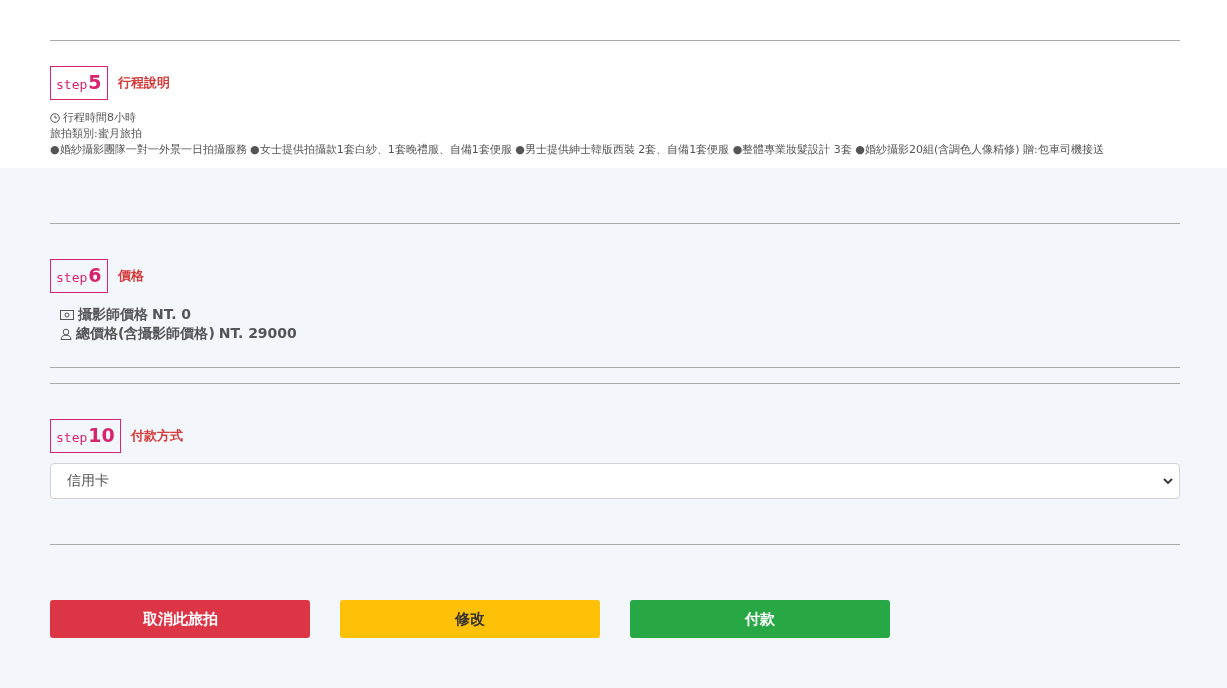  Describe the element at coordinates (577, 150) in the screenshot. I see `details-text: ●婚紗攝影團隊一對一外景一日拍攝服務 ●女士提供拍攝款1套白紗、1套晚禮服、自備1套便服 ●男士提供紳士韓版西裝 2套、自備1套便服 ●整體專業妝髮設計 3套 ●婚紗攝影20組(含調色人像精修) 贈:包車司機接送` at that location.